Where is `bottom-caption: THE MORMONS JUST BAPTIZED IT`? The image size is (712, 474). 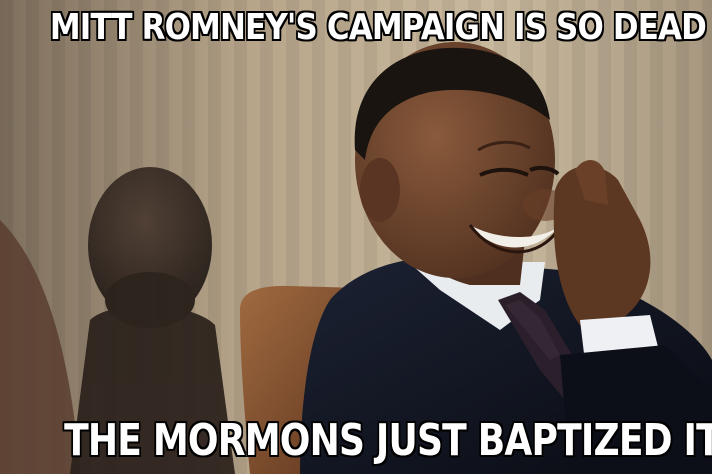 bottom-caption: THE MORMONS JUST BAPTIZED IT is located at coordinates (387, 440).